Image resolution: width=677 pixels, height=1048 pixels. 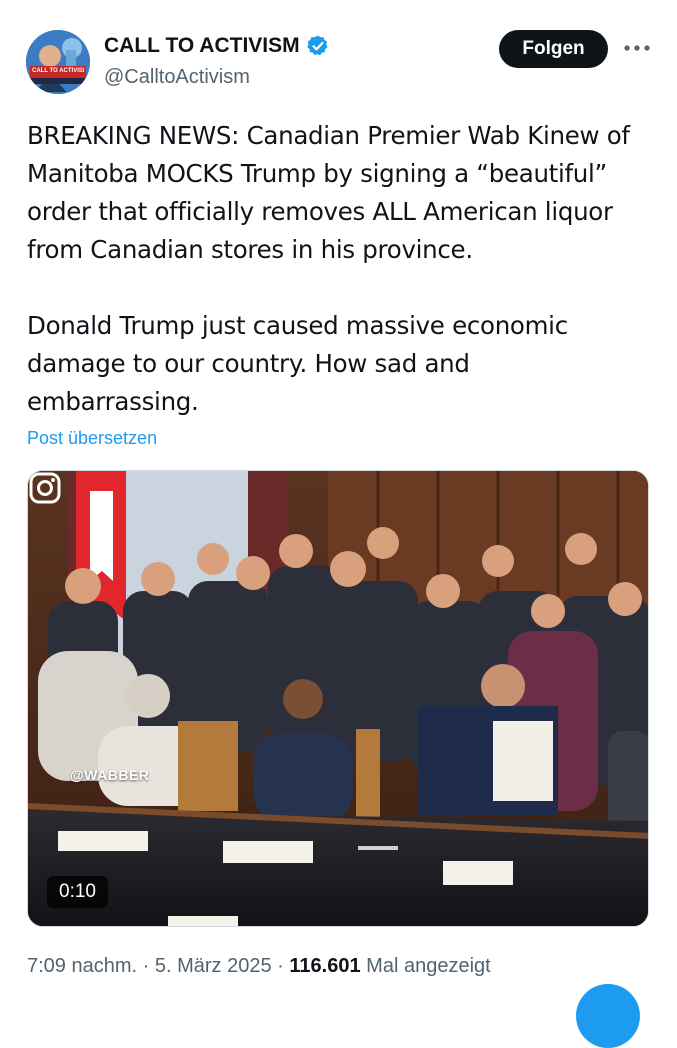 I want to click on view-count: 116.601, so click(x=325, y=966).